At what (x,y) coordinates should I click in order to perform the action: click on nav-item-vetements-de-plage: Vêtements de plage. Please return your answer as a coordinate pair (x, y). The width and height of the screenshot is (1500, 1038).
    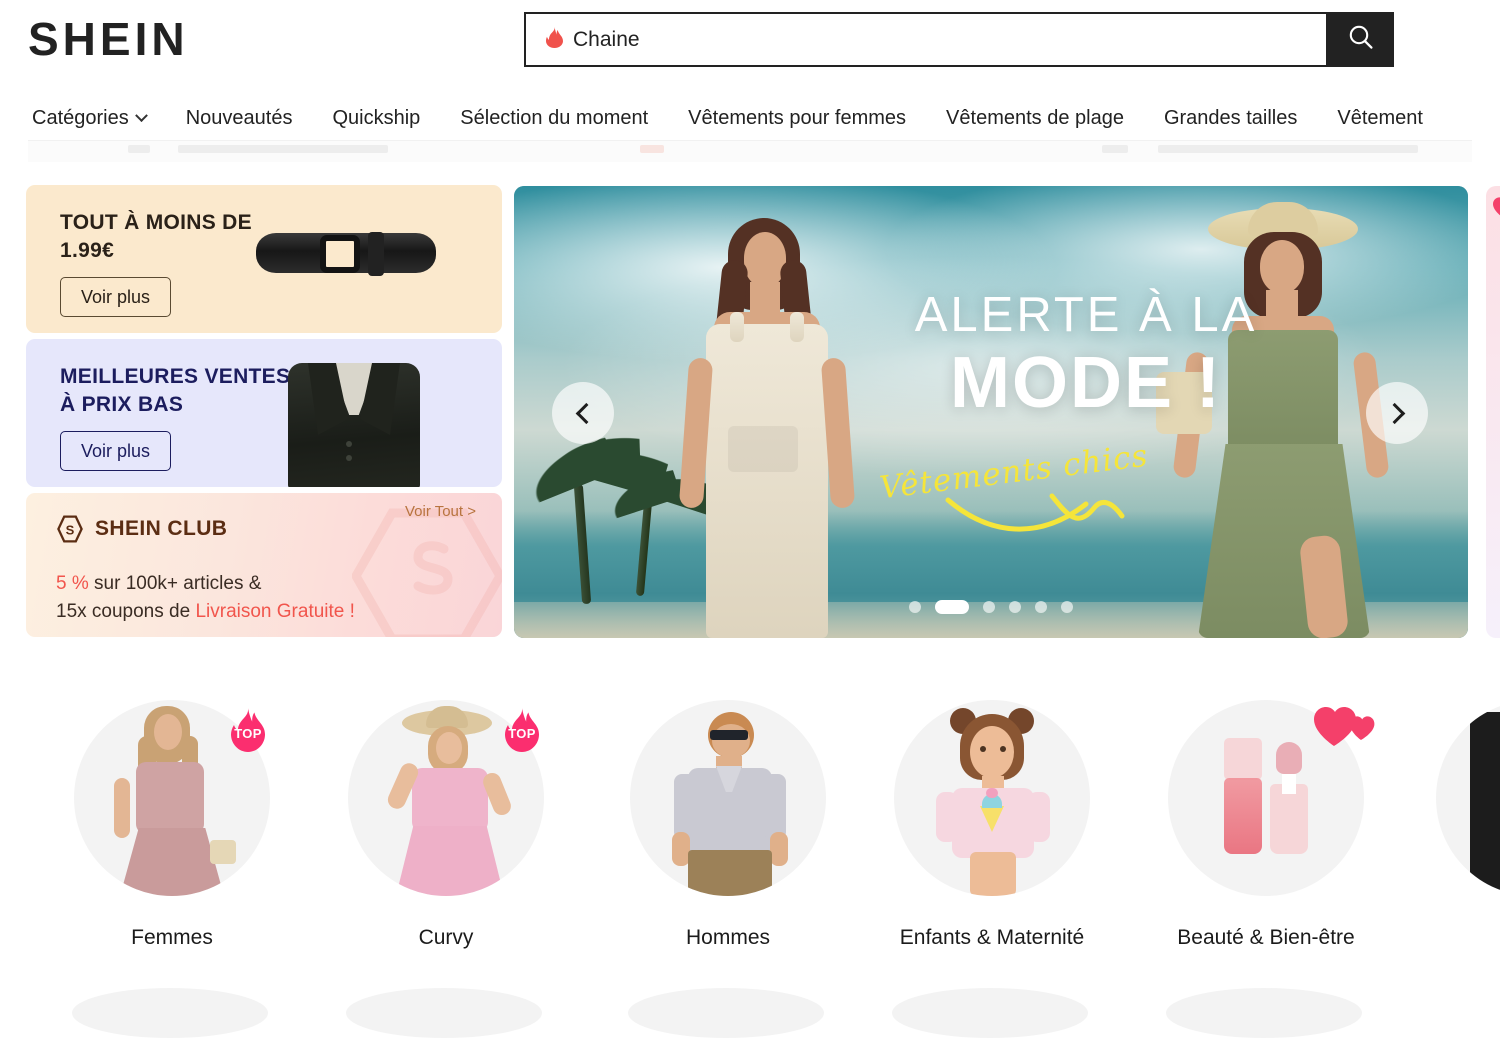
    Looking at the image, I should click on (1035, 118).